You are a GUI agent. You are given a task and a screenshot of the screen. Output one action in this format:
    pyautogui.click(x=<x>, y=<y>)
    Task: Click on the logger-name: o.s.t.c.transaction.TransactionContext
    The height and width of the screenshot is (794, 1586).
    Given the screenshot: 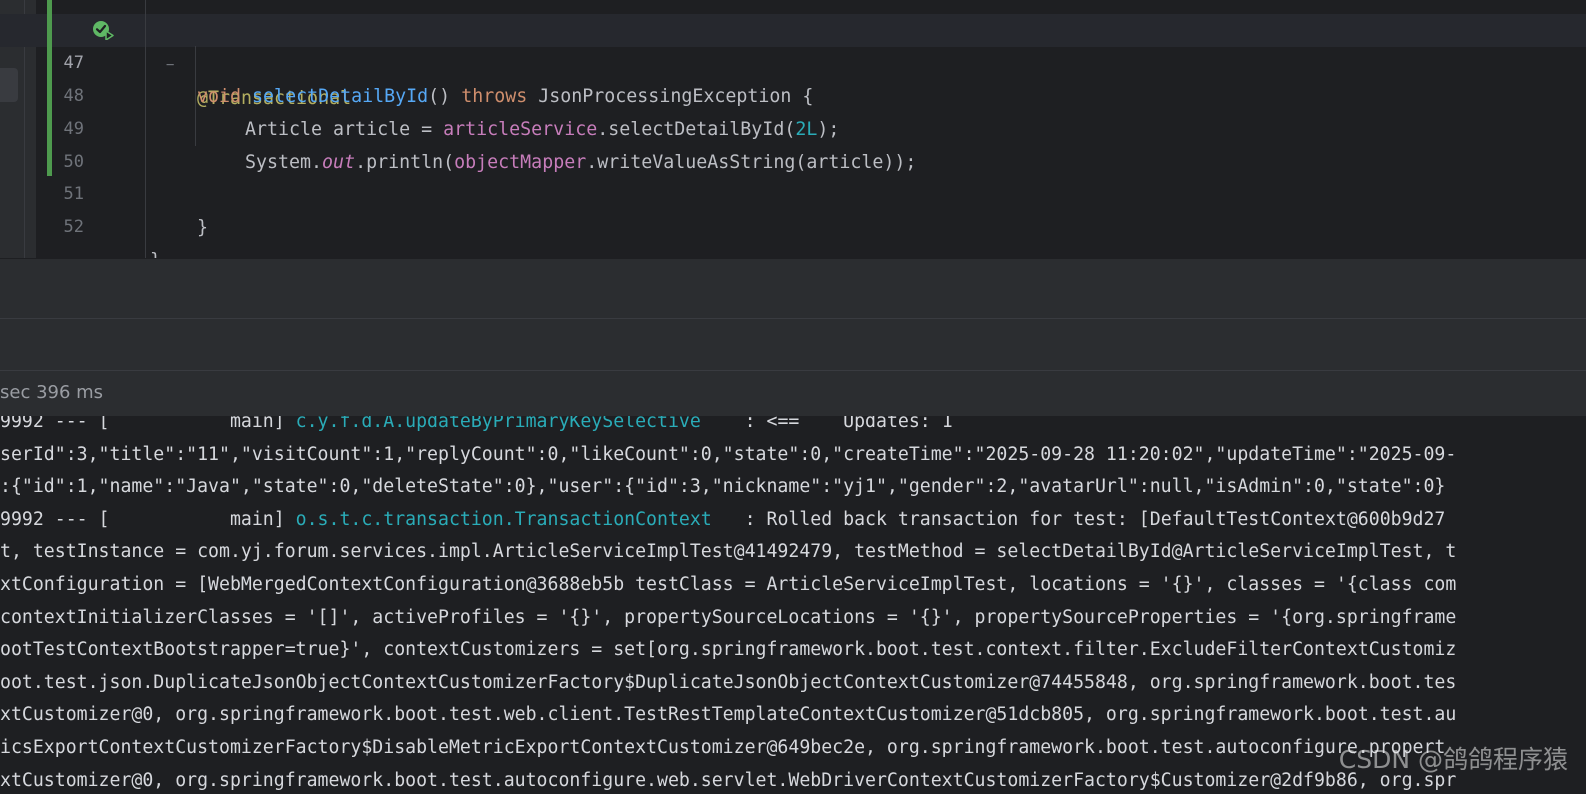 What is the action you would take?
    pyautogui.click(x=504, y=519)
    